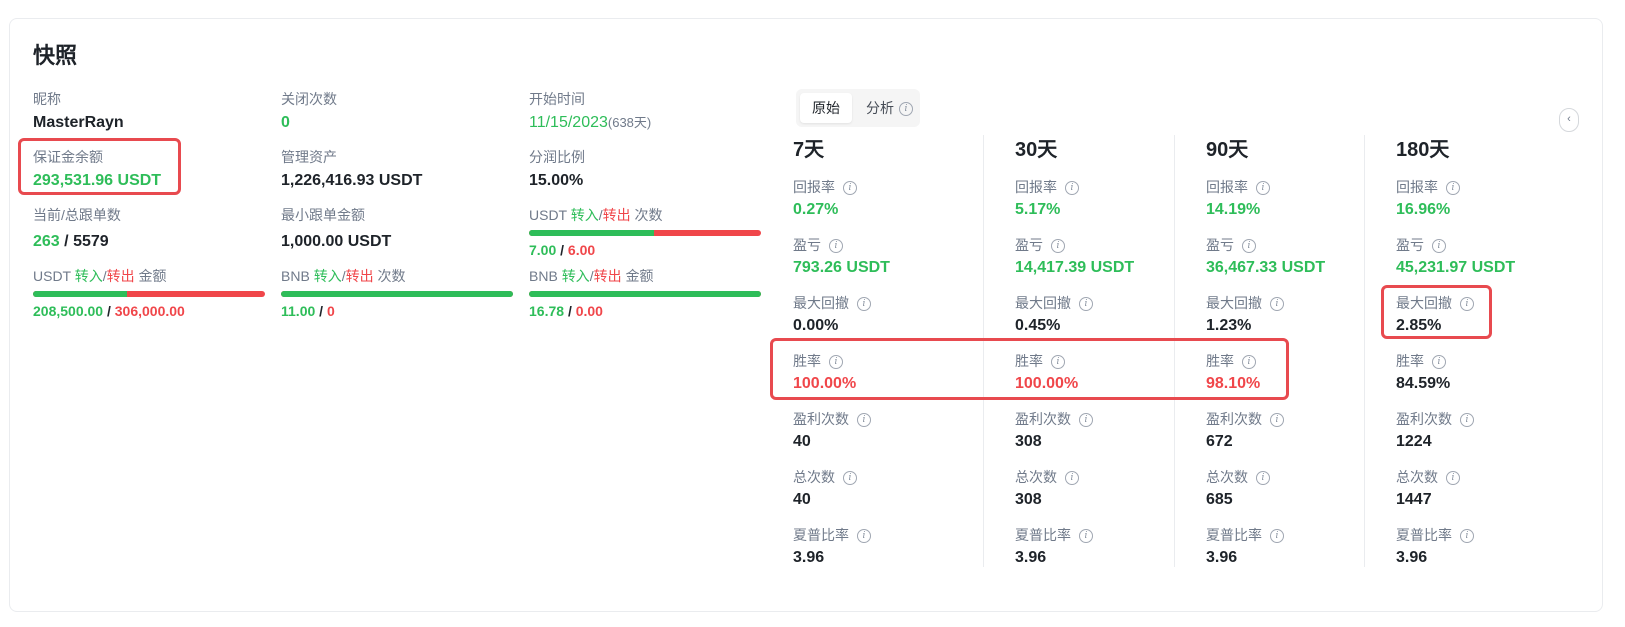 The image size is (1625, 627). I want to click on metric-label-text: 最大回撤, so click(1234, 303).